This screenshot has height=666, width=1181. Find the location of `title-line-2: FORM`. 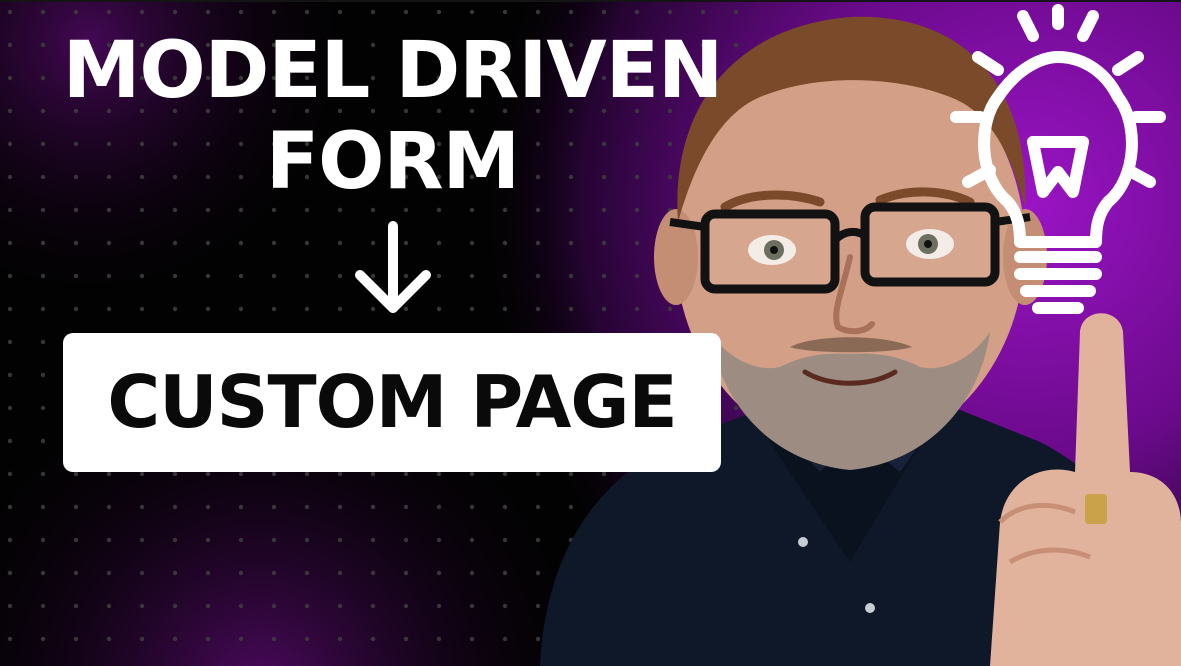

title-line-2: FORM is located at coordinates (392, 162).